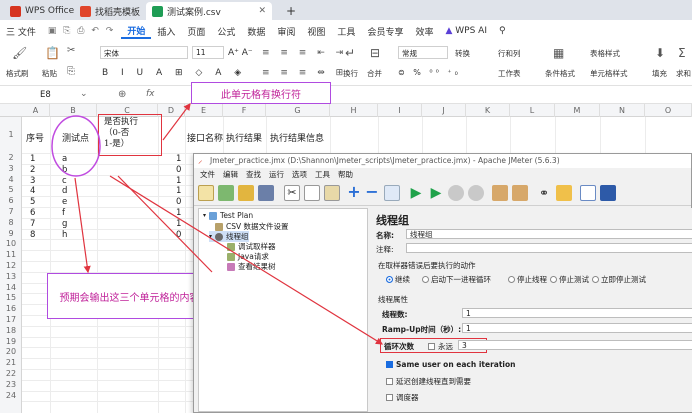  I want to click on column-header: D, so click(171, 110).